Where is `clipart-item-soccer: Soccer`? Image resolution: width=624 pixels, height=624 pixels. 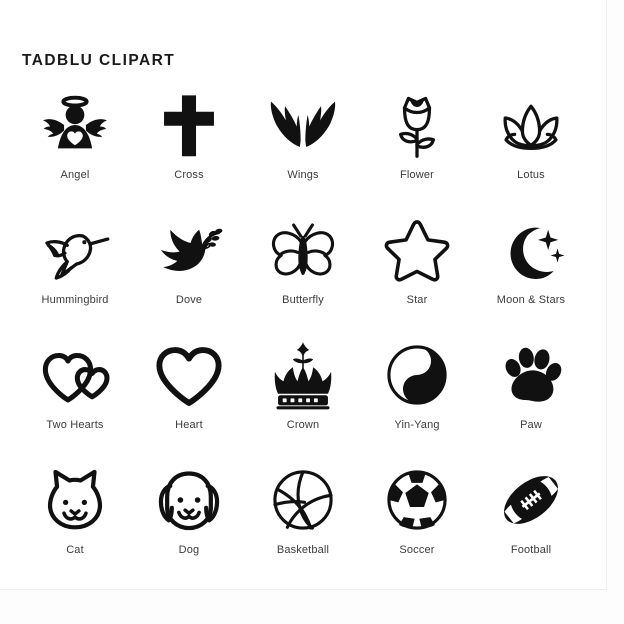
clipart-item-soccer: Soccer is located at coordinates (417, 523).